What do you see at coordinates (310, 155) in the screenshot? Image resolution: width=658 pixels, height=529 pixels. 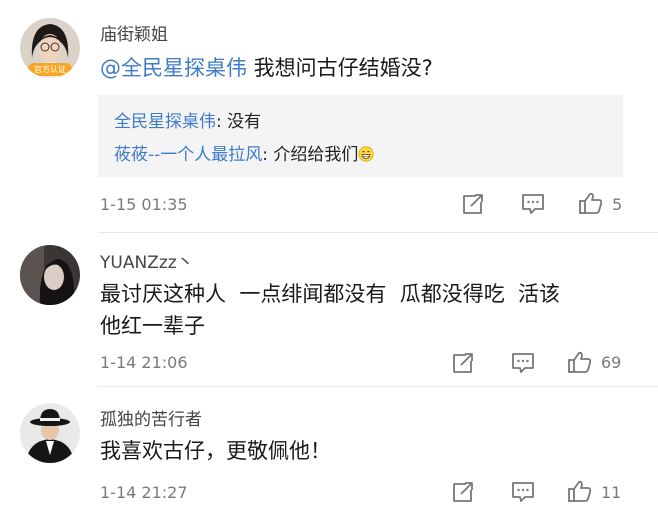 I see `reply-text: : 介绍给我们` at bounding box center [310, 155].